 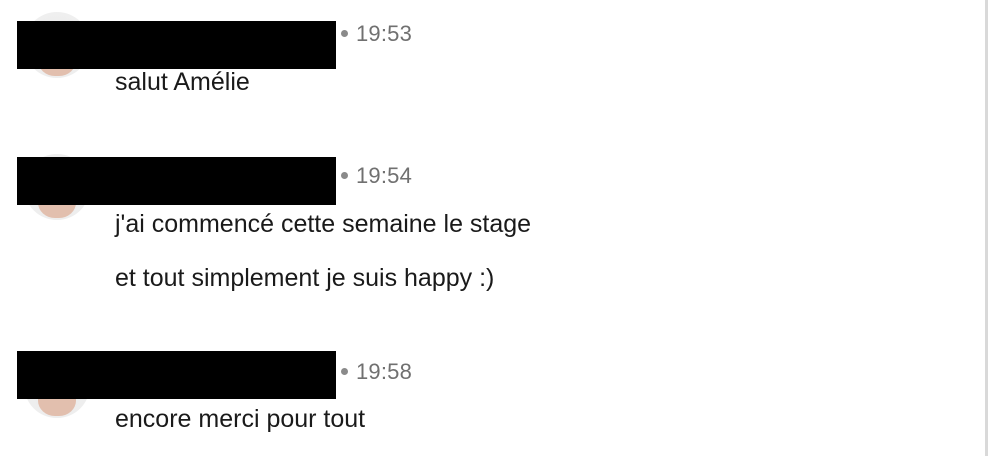 What do you see at coordinates (240, 419) in the screenshot?
I see `message-text: encore merci pour tout` at bounding box center [240, 419].